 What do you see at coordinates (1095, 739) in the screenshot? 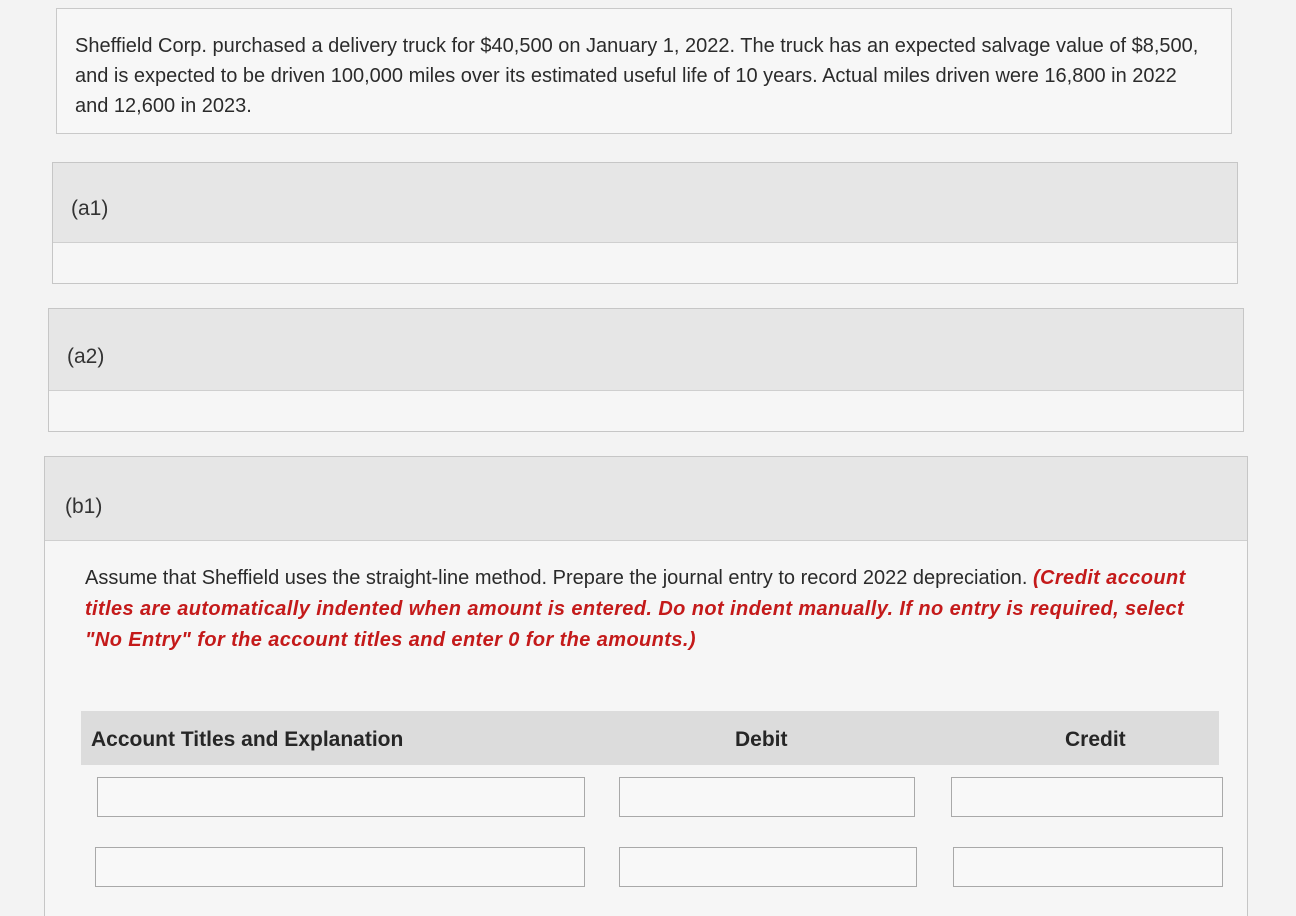
I see `column-header-credit: Credit` at bounding box center [1095, 739].